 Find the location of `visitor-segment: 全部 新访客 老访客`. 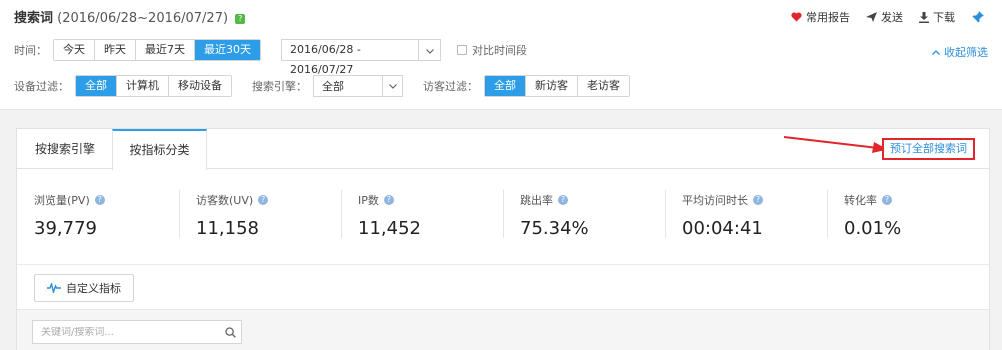

visitor-segment: 全部 新访客 老访客 is located at coordinates (557, 86).